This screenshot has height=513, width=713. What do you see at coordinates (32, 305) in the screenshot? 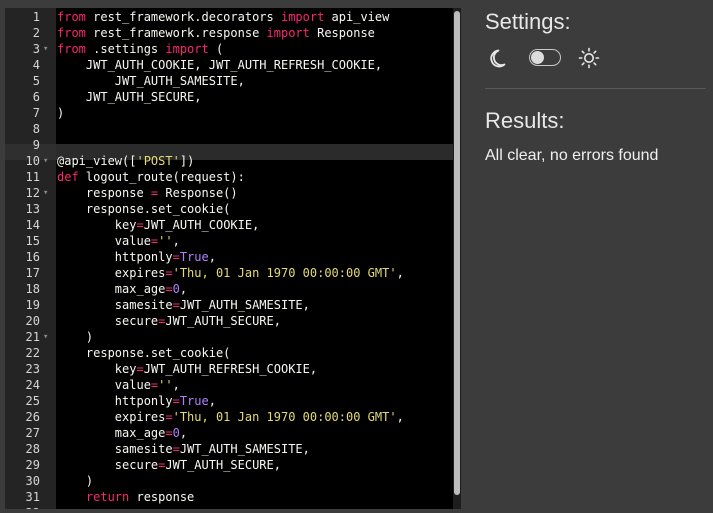
I see `line-number: 19` at bounding box center [32, 305].